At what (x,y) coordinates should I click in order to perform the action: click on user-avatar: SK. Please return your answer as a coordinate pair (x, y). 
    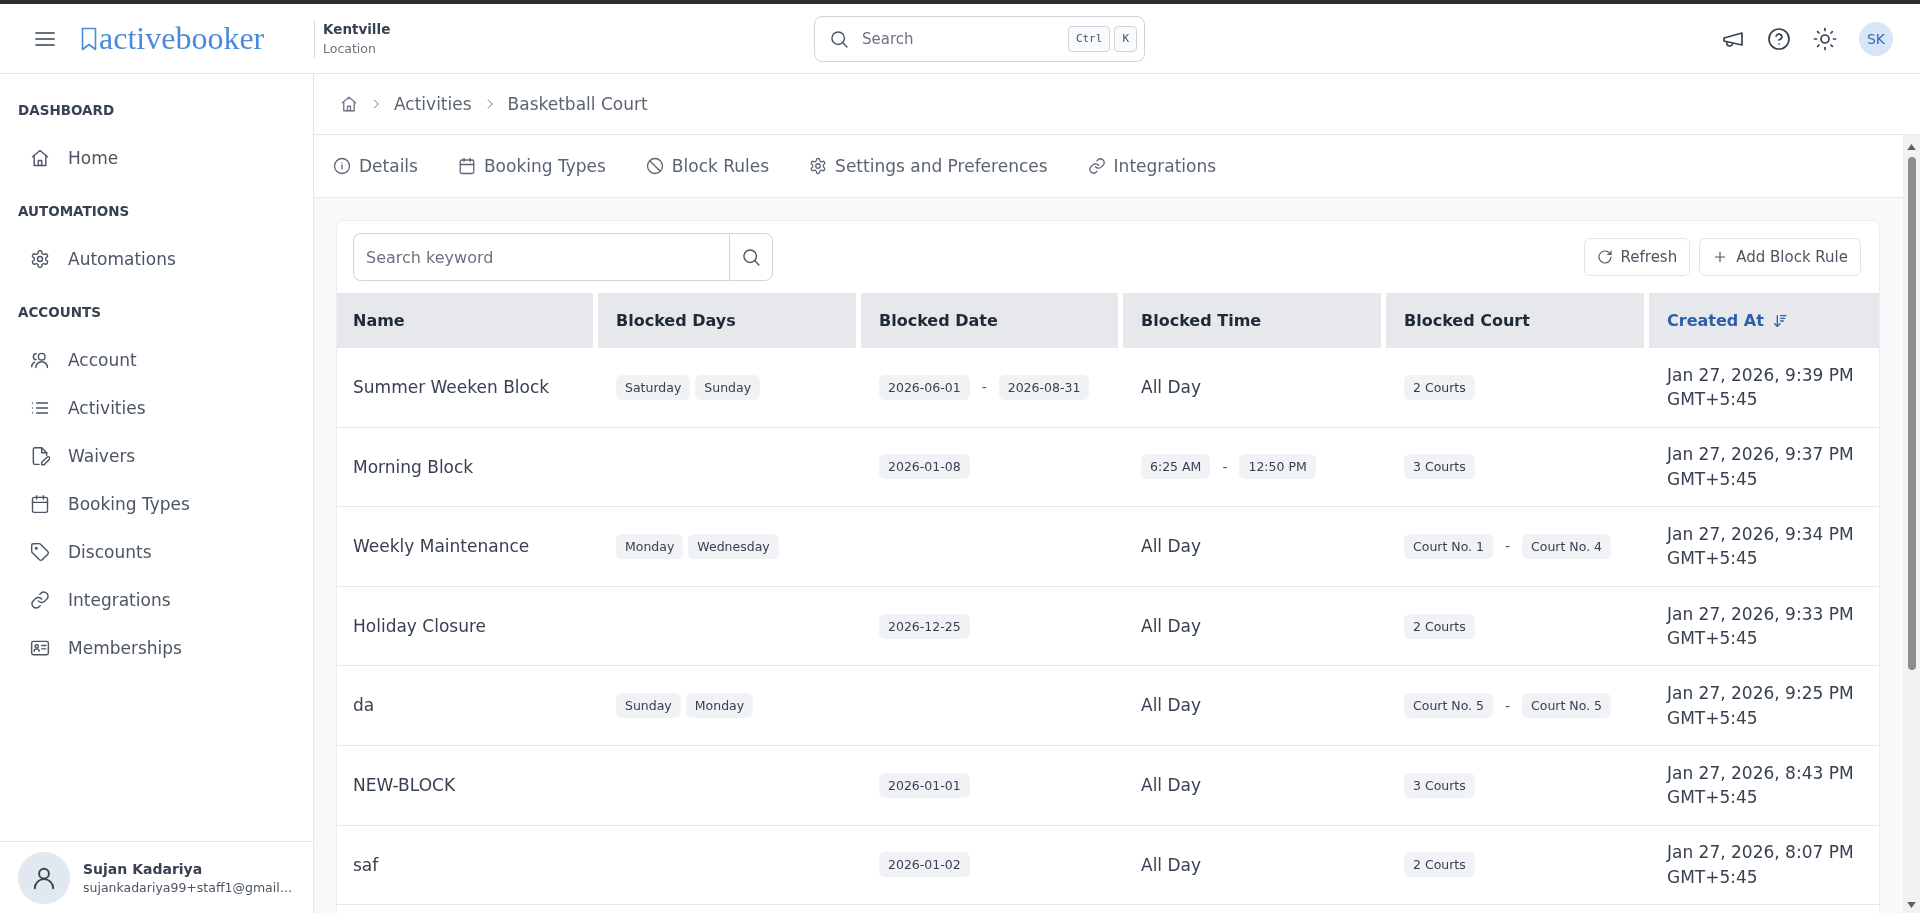
    Looking at the image, I should click on (1876, 38).